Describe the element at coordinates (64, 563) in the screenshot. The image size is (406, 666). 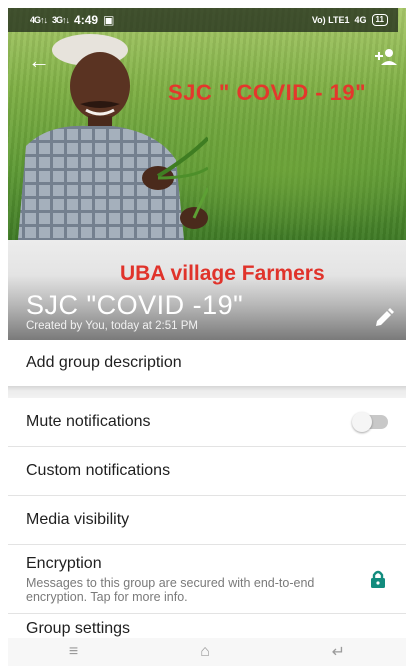
I see `encryption-title: Encryption` at that location.